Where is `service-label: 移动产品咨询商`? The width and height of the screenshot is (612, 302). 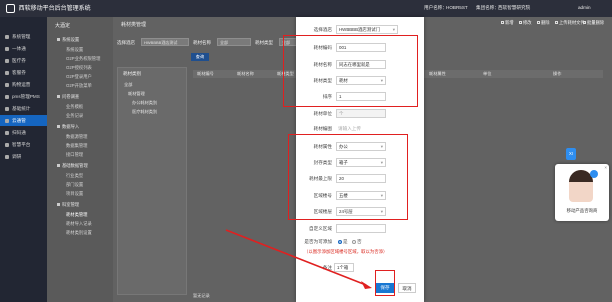
service-label: 移动产品咨询商 is located at coordinates (582, 210).